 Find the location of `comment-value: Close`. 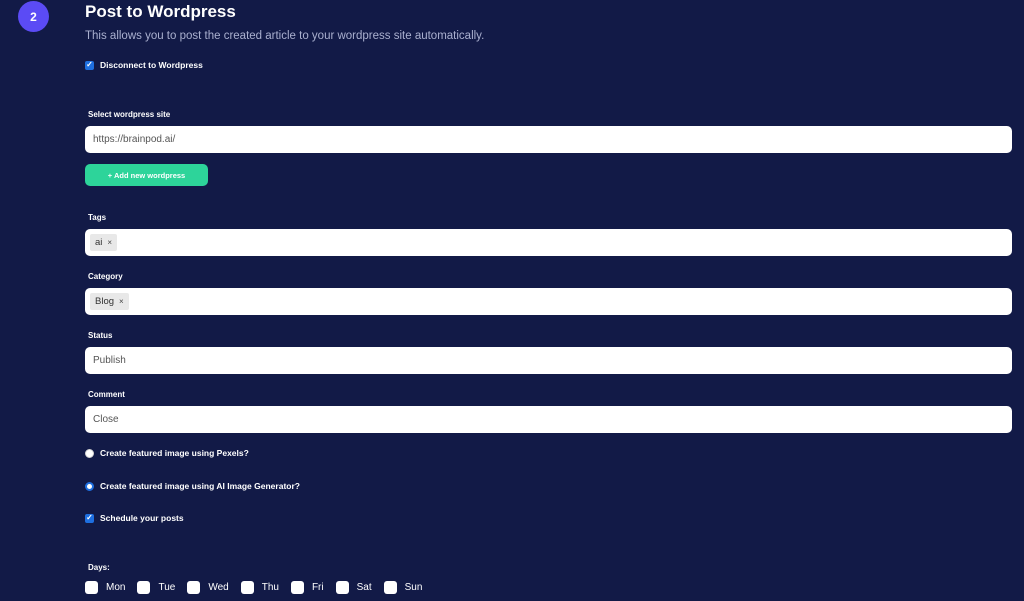

comment-value: Close is located at coordinates (106, 419).